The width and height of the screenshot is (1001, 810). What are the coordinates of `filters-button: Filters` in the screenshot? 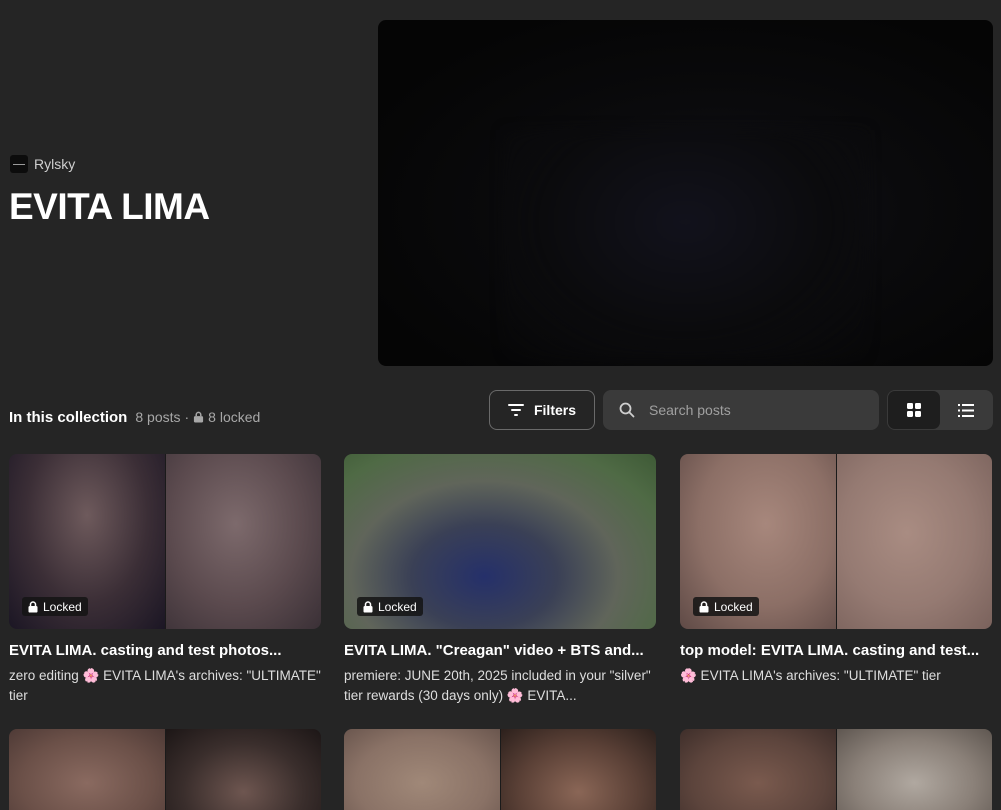 It's located at (542, 410).